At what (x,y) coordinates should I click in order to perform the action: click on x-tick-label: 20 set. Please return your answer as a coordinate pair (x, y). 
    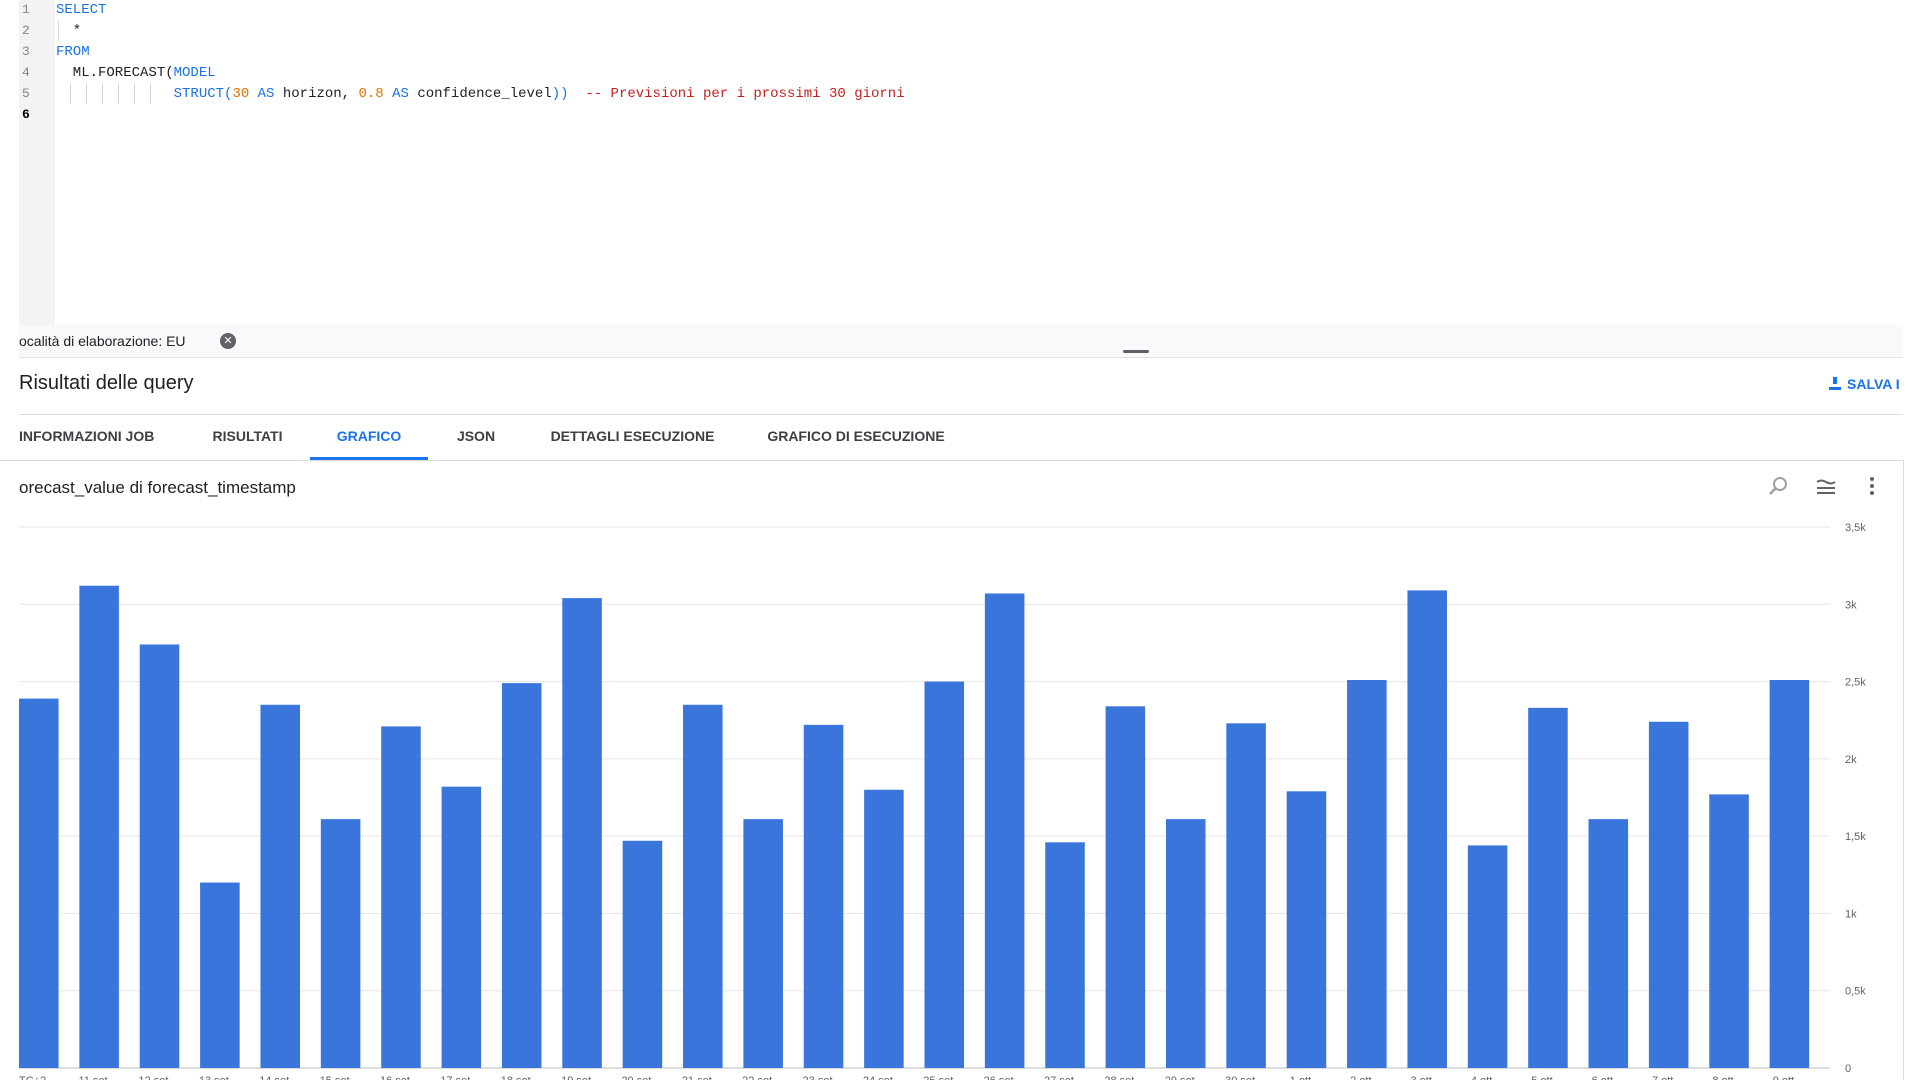
    Looking at the image, I should click on (636, 1077).